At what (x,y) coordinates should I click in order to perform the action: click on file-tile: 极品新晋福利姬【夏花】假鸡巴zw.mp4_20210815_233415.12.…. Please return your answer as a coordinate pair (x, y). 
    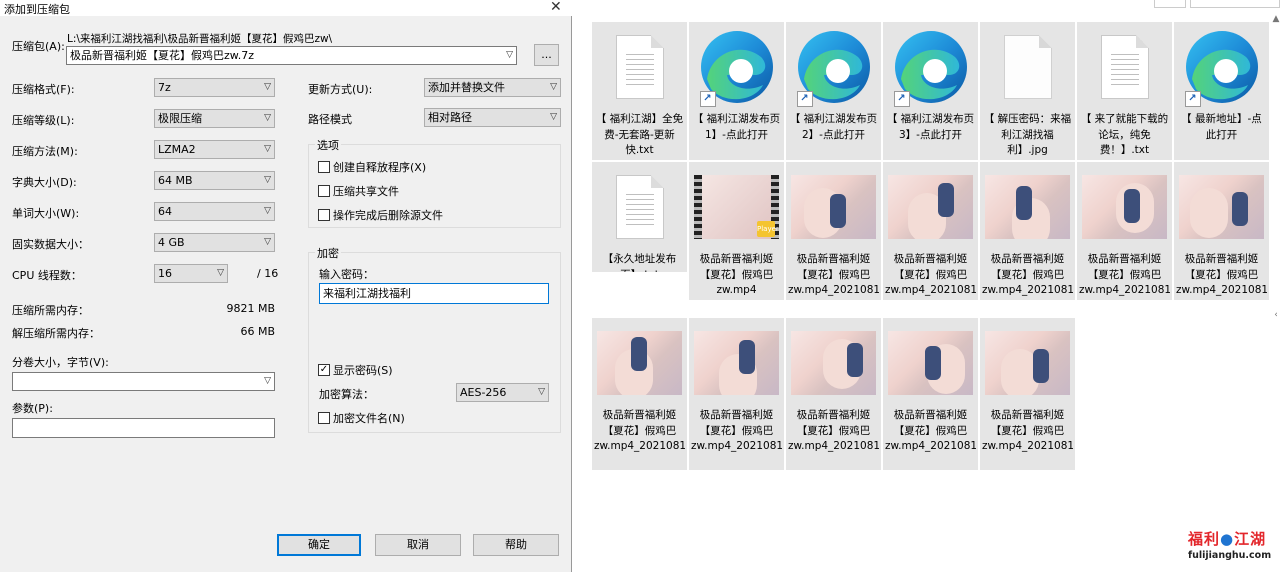
    Looking at the image, I should click on (930, 394).